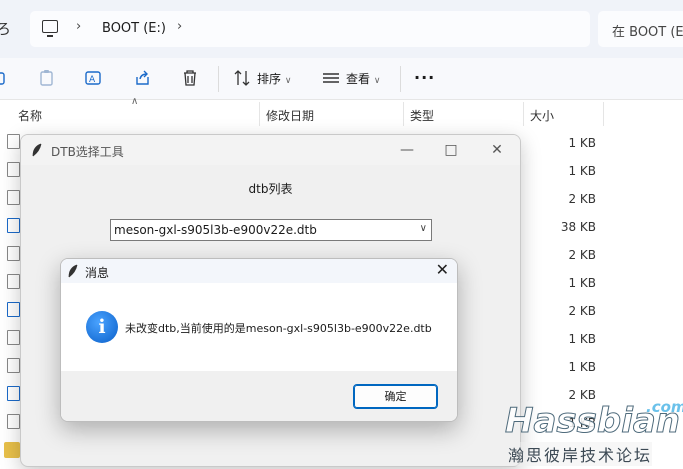 Image resolution: width=683 pixels, height=469 pixels. I want to click on watermark-subtitle: 瀚思彼岸技术论坛, so click(580, 454).